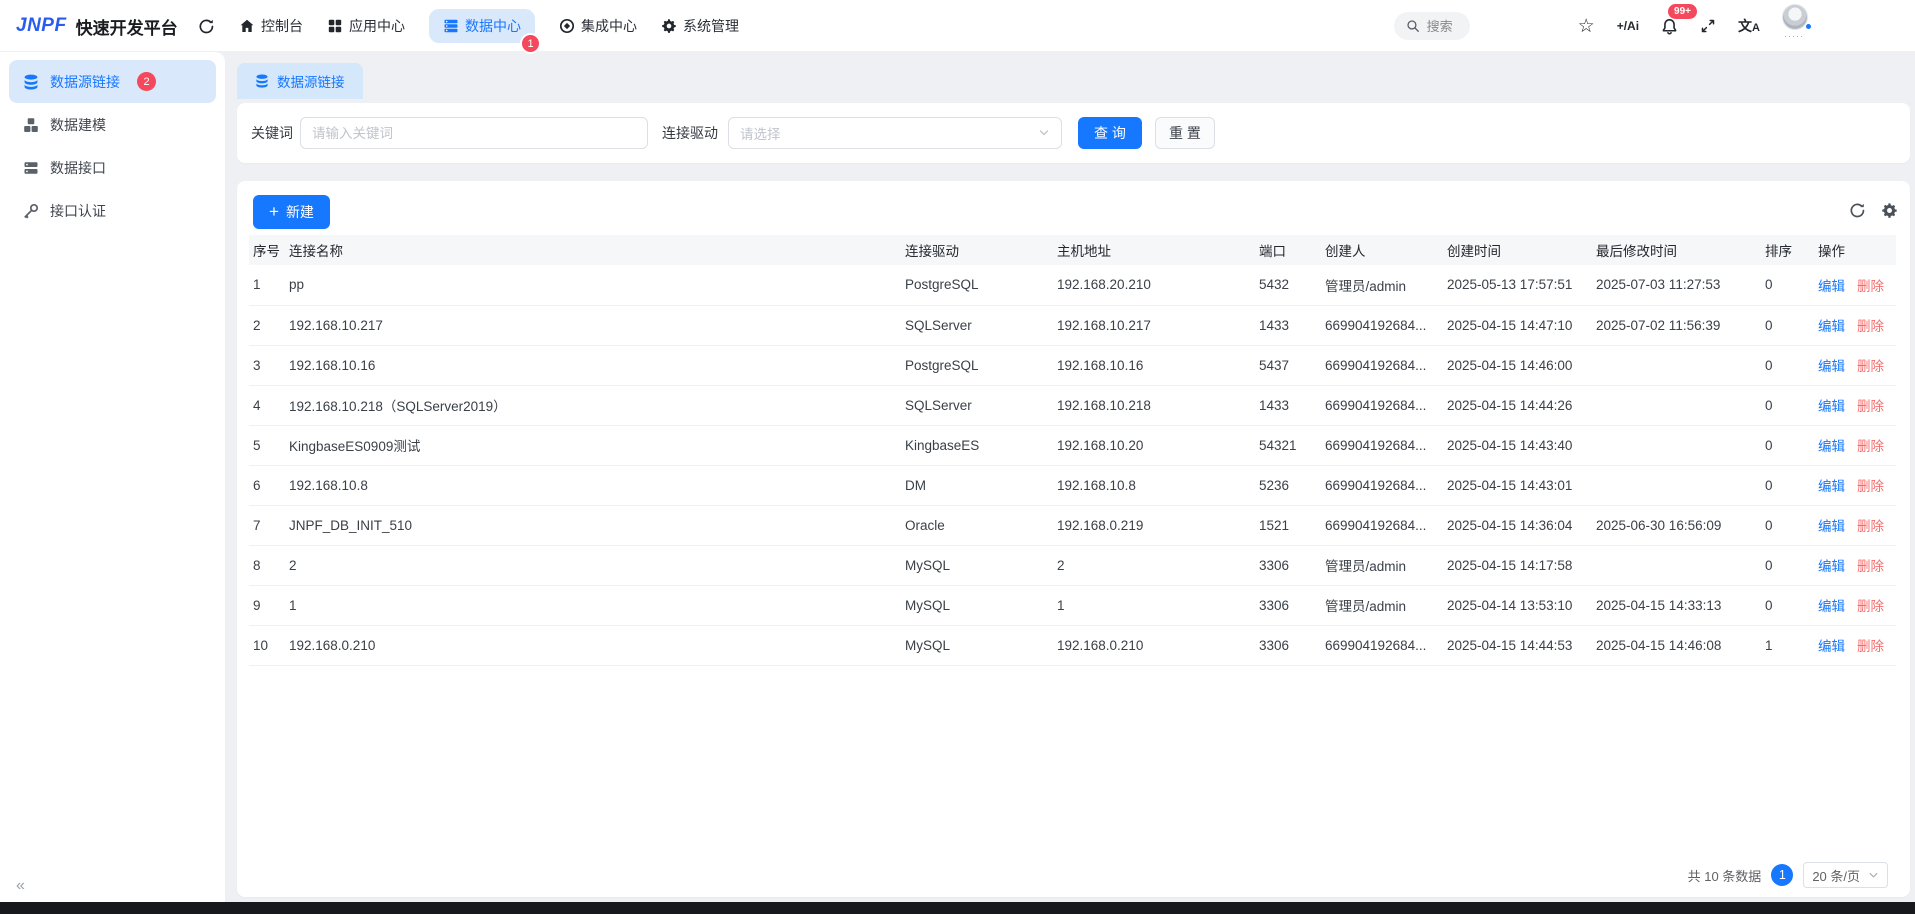  What do you see at coordinates (1158, 325) in the screenshot?
I see `cell-host: 192.168.10.217` at bounding box center [1158, 325].